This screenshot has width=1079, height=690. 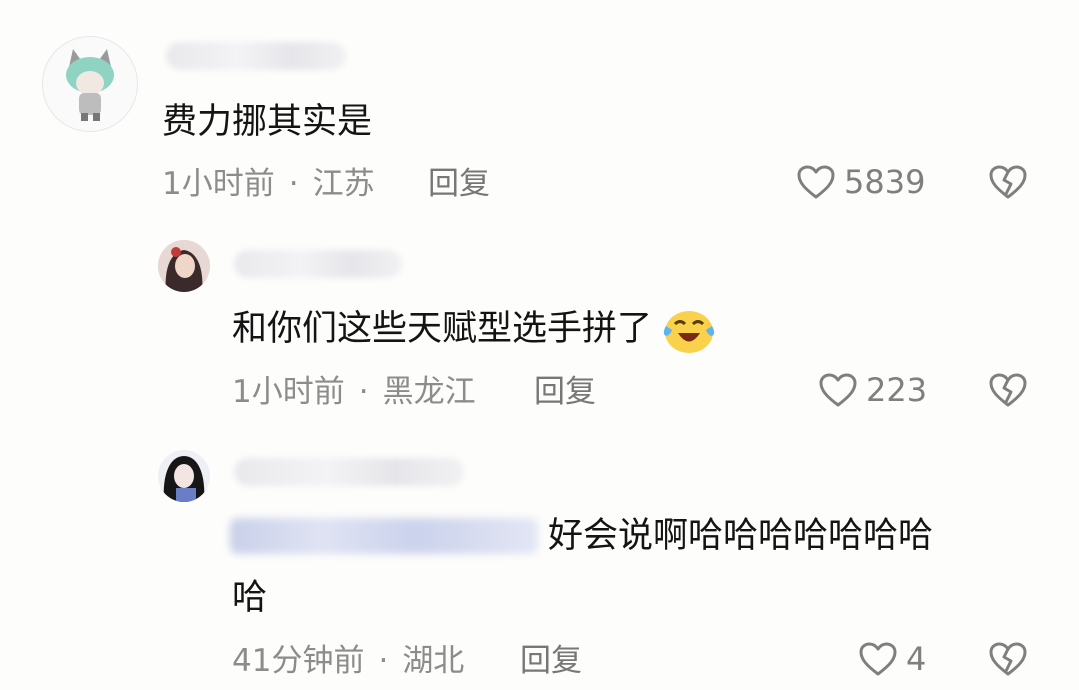 I want to click on comment-meta: 1小时前 · 江苏, so click(x=268, y=184).